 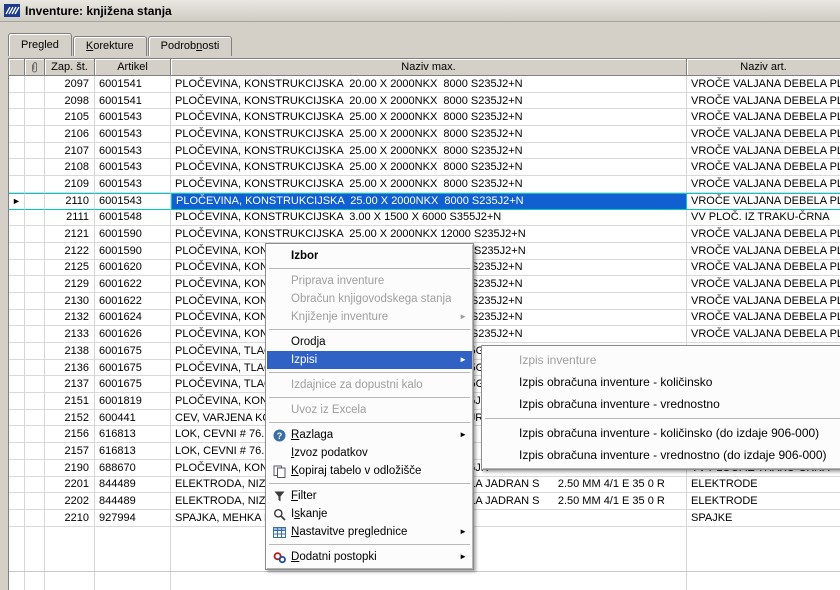 I want to click on cell-zap-st: 2202, so click(x=70, y=501).